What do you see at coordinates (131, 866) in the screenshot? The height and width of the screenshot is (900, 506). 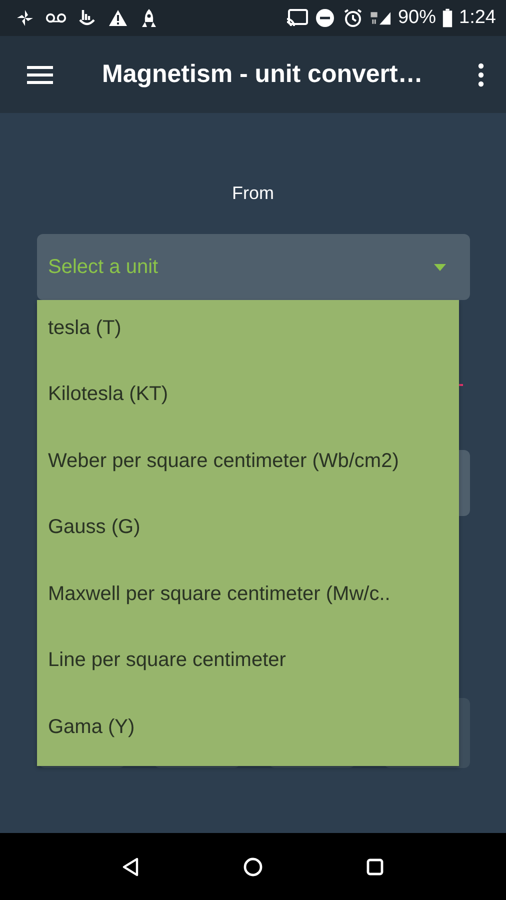 I see `back-icon` at bounding box center [131, 866].